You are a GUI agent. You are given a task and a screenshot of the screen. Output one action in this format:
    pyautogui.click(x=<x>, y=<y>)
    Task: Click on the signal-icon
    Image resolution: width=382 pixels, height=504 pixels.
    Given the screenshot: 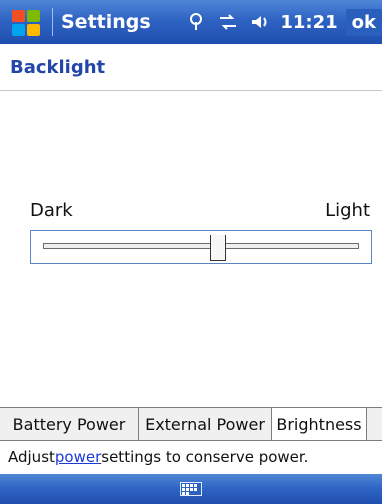 What is the action you would take?
    pyautogui.click(x=196, y=22)
    